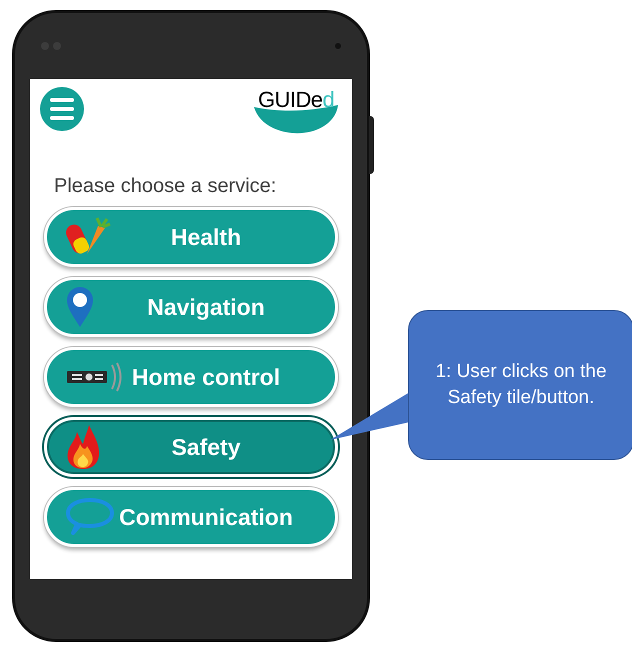  What do you see at coordinates (62, 109) in the screenshot?
I see `menu-button` at bounding box center [62, 109].